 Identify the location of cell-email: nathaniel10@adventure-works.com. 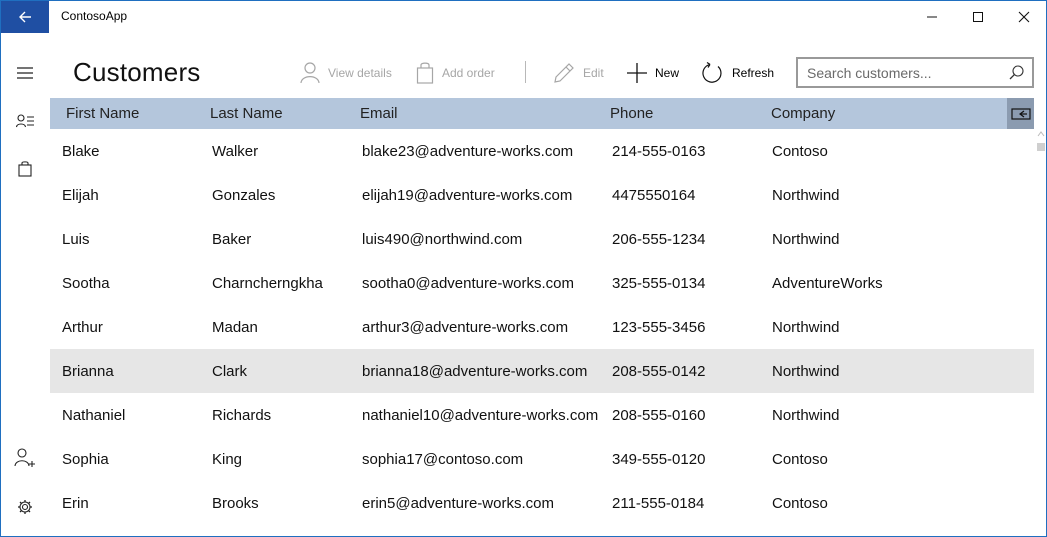
(480, 415).